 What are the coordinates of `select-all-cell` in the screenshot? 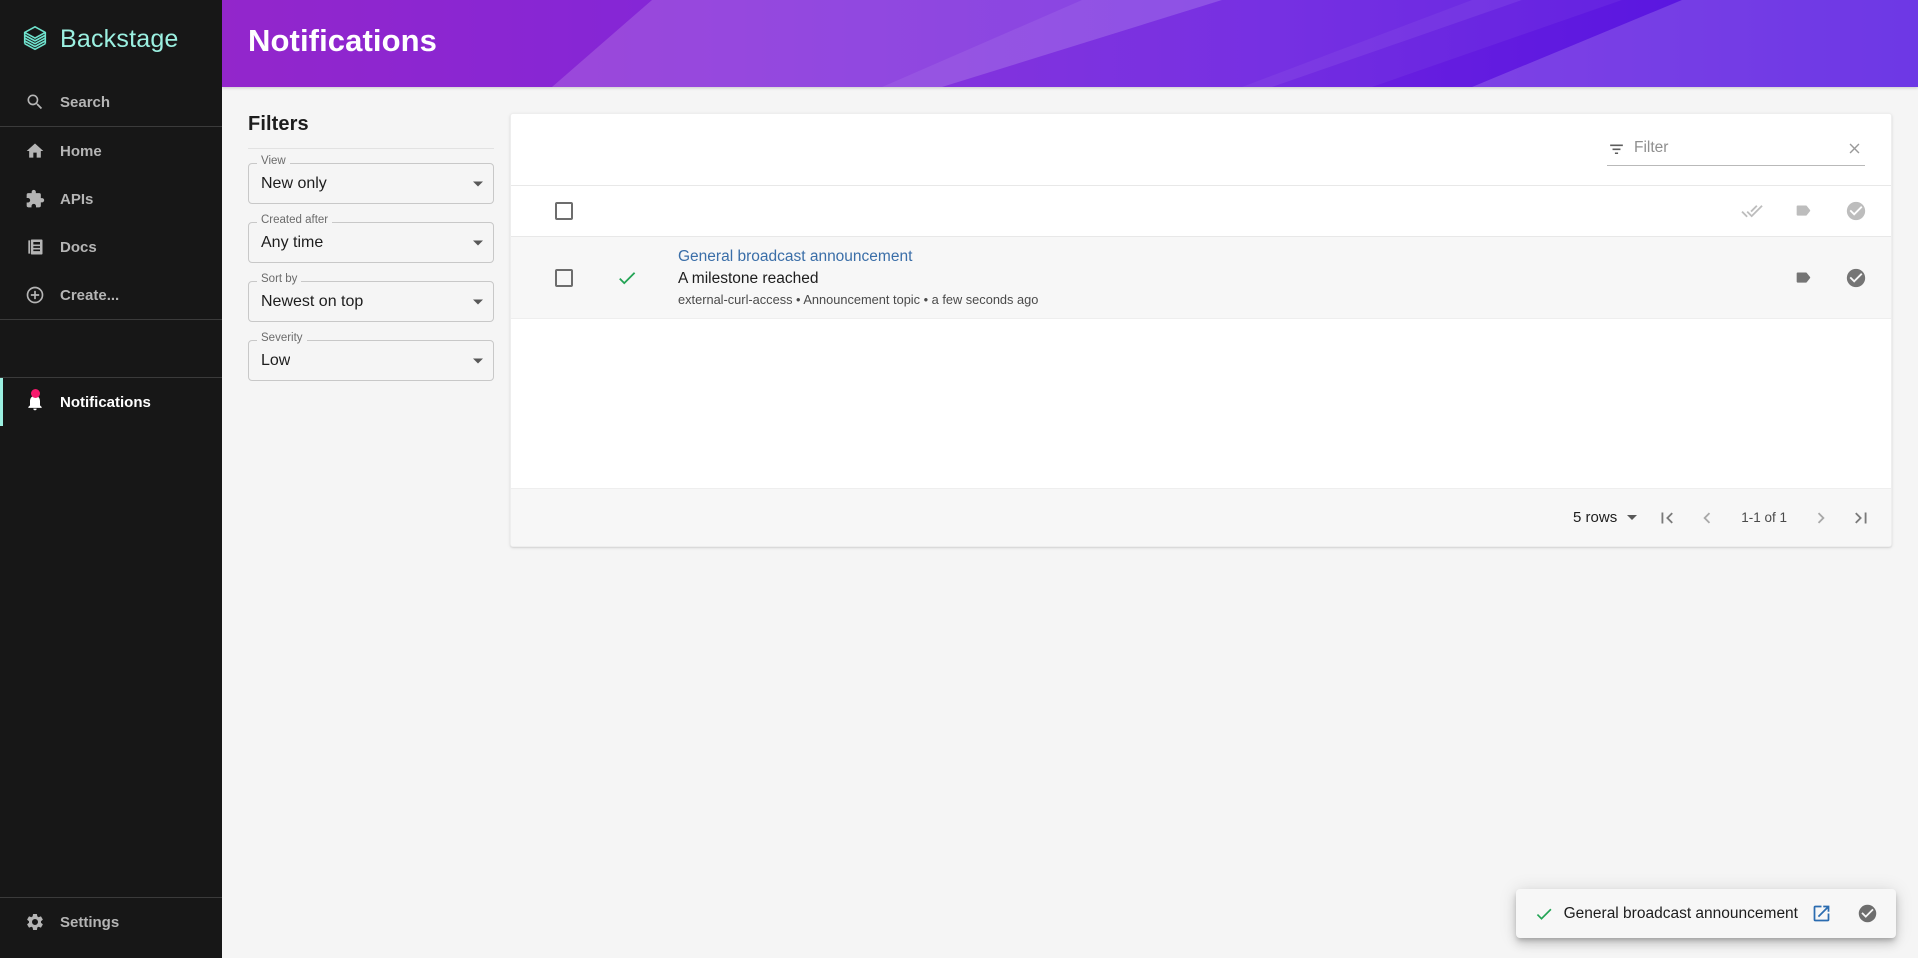 It's located at (563, 211).